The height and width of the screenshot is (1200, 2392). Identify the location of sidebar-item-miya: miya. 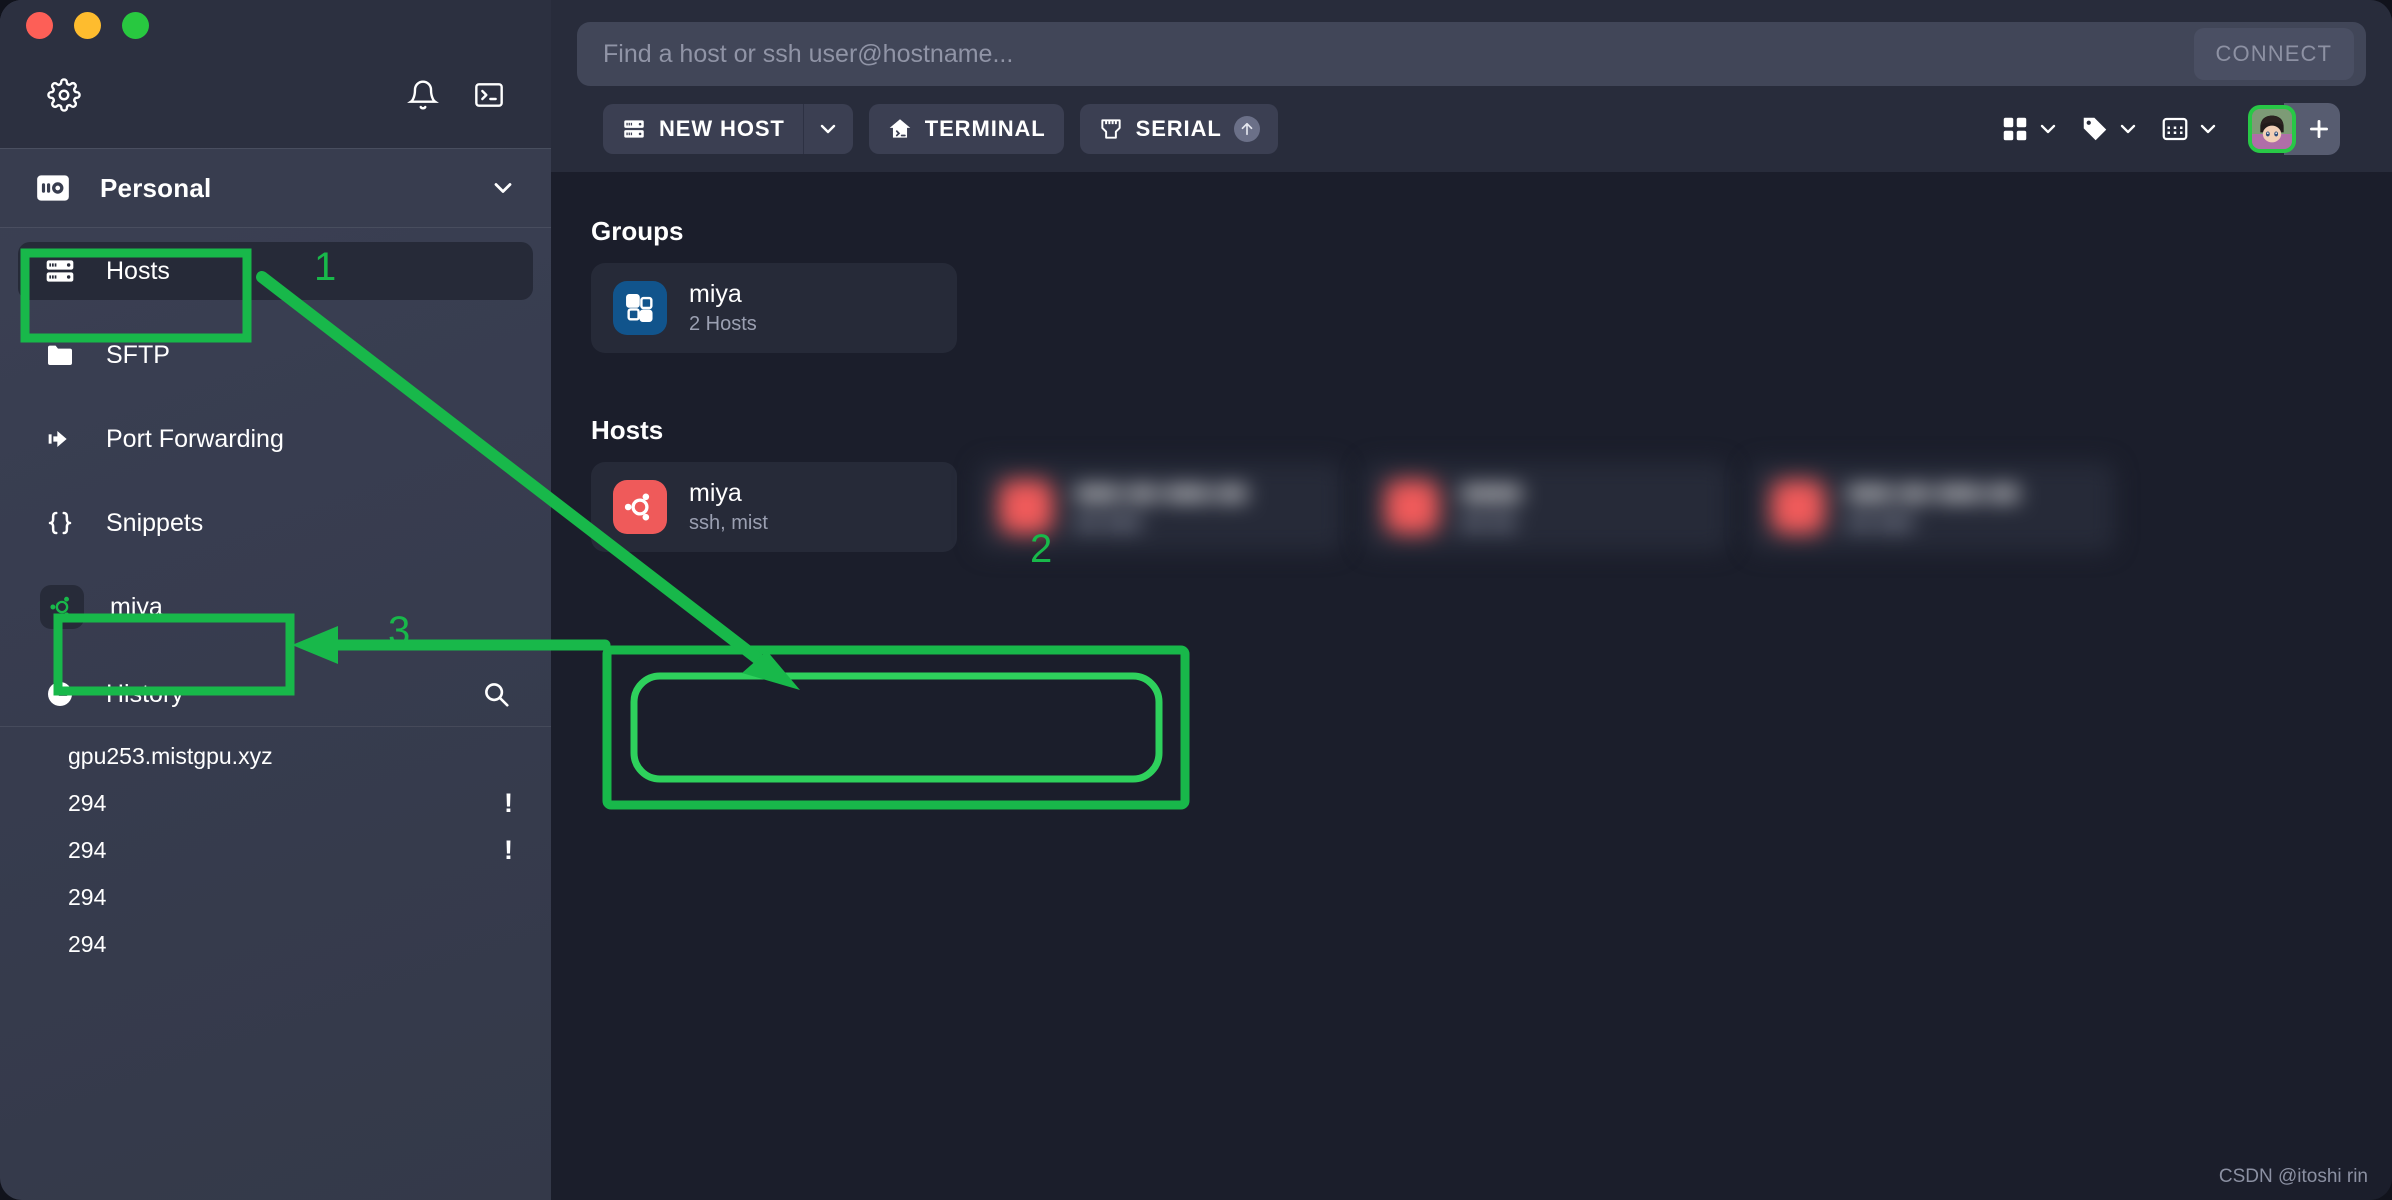
(275, 607).